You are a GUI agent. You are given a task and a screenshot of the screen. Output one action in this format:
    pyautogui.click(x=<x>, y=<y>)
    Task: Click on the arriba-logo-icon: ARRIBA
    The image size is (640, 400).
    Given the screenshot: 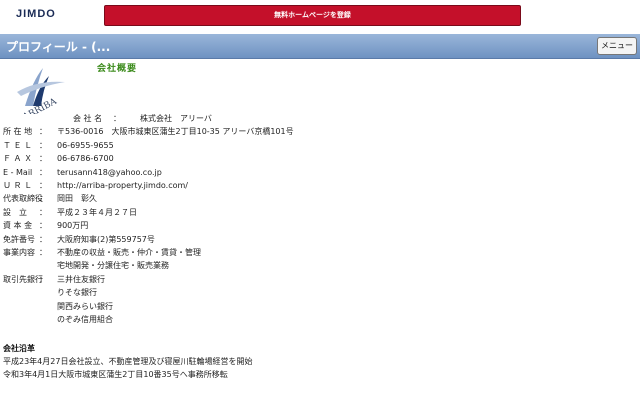 What is the action you would take?
    pyautogui.click(x=41, y=95)
    